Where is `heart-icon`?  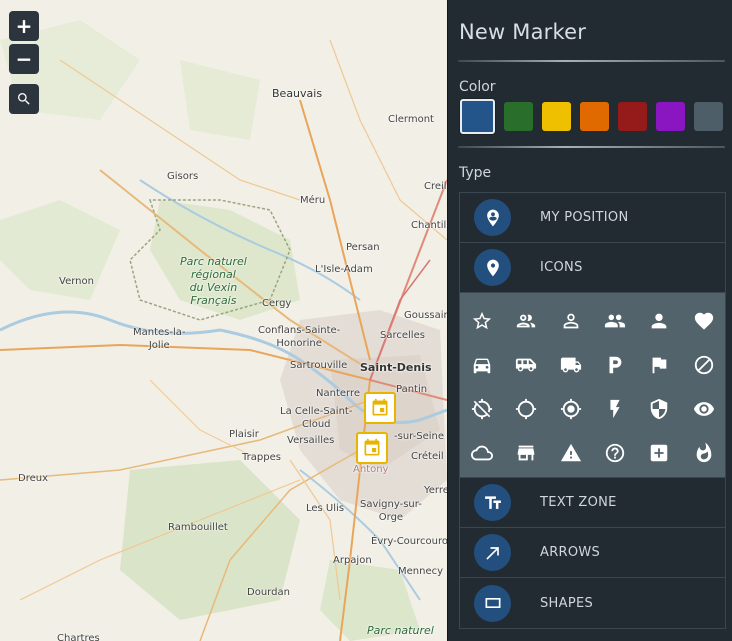 heart-icon is located at coordinates (704, 321).